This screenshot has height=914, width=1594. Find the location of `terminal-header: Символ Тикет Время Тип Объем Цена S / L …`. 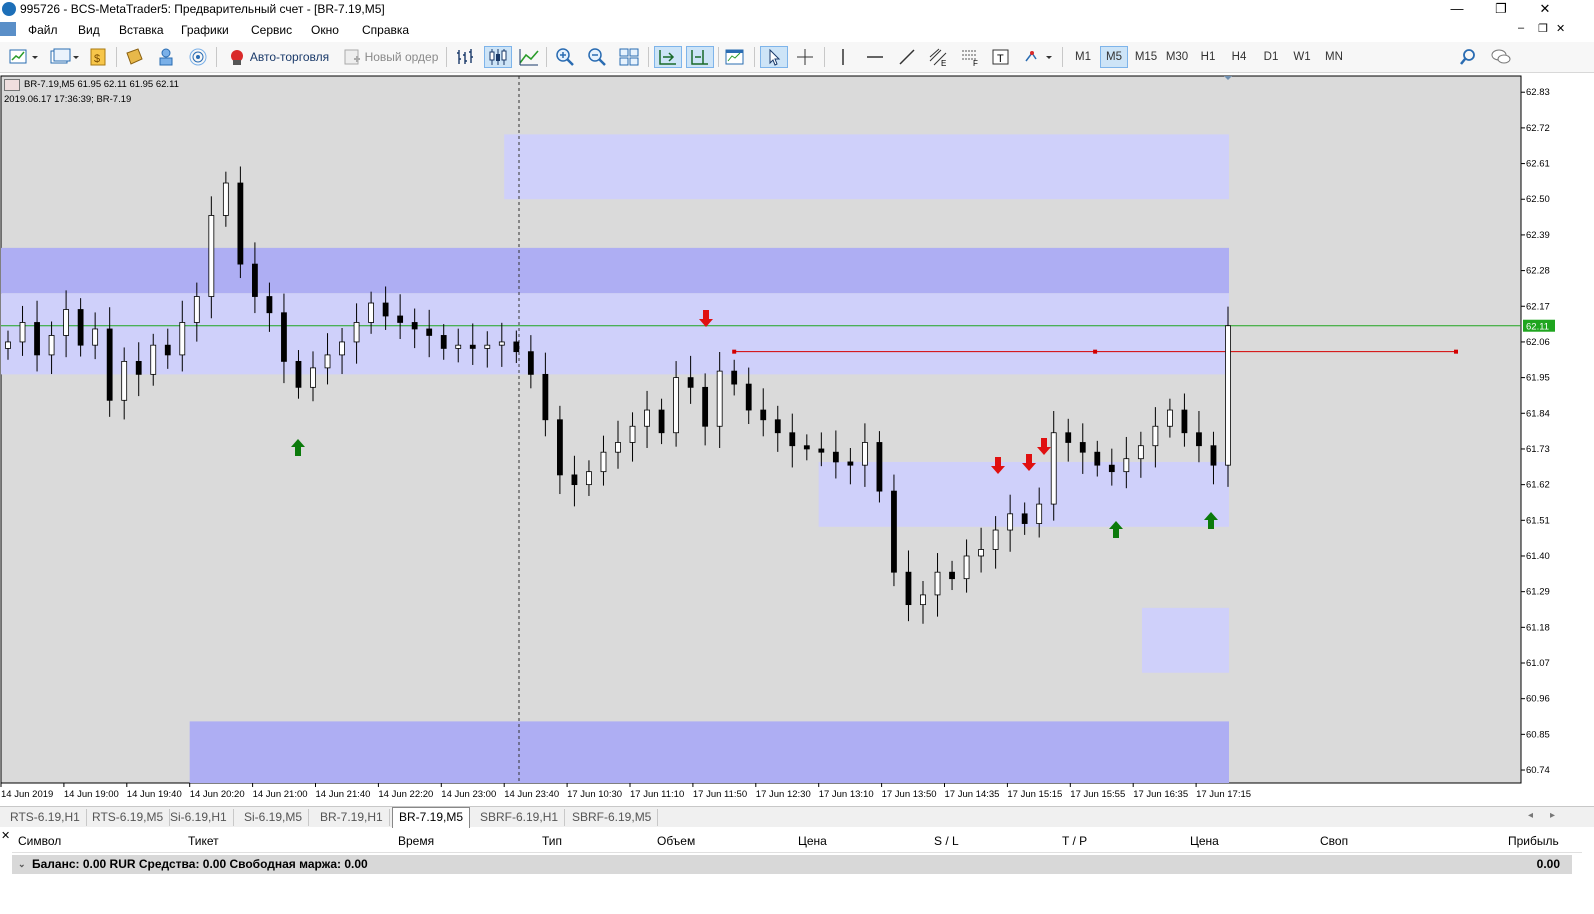

terminal-header: Символ Тикет Время Тип Объем Цена S / L … is located at coordinates (797, 841).